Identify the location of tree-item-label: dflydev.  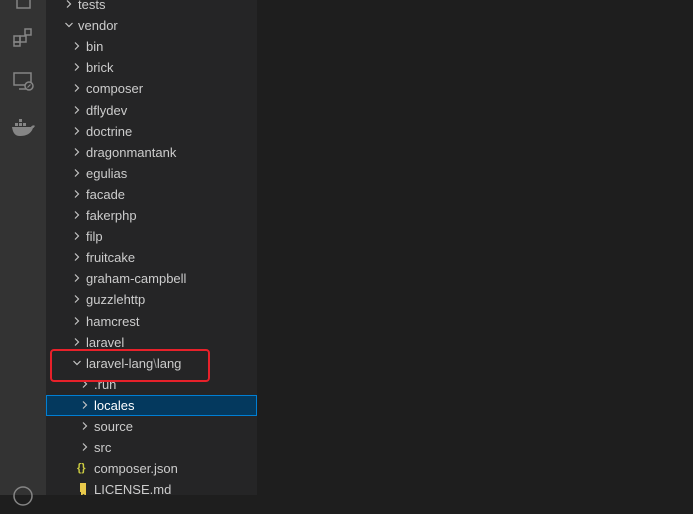
(107, 110).